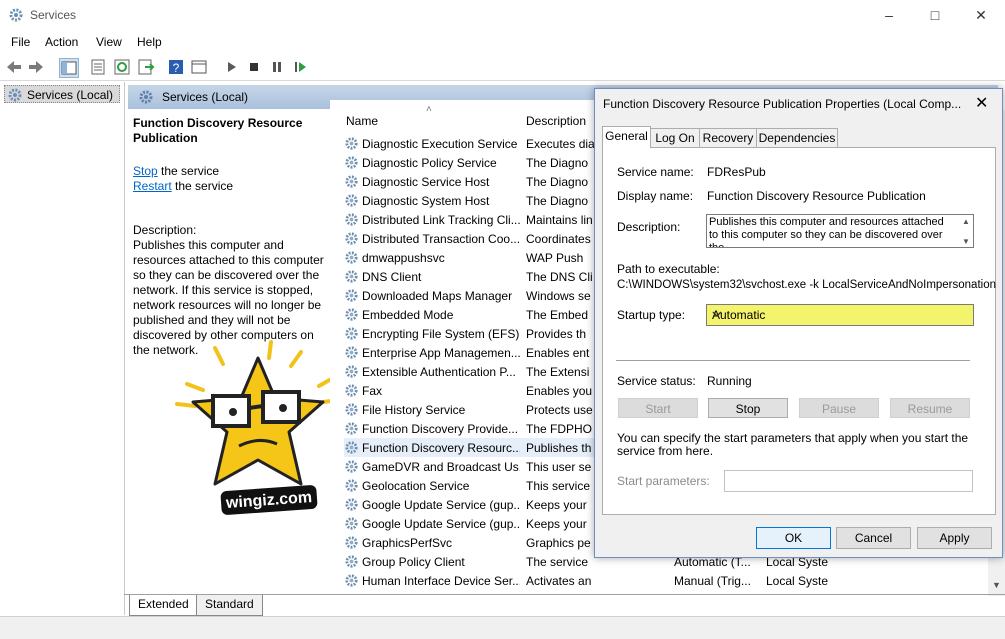 This screenshot has width=1005, height=639. I want to click on cancel-button: Cancel, so click(873, 538).